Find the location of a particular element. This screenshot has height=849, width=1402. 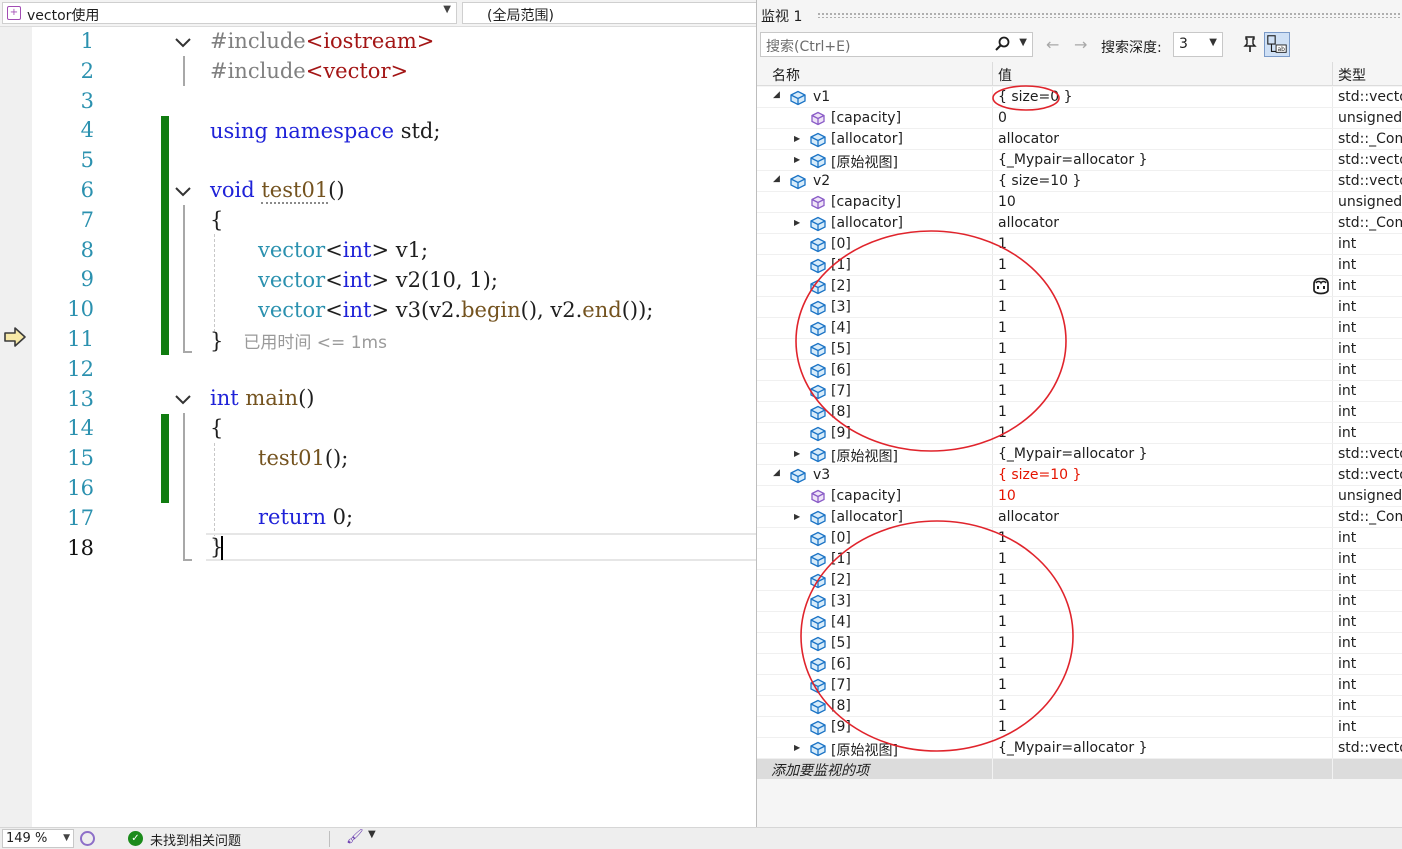

column-value-header: 值 is located at coordinates (1005, 75).